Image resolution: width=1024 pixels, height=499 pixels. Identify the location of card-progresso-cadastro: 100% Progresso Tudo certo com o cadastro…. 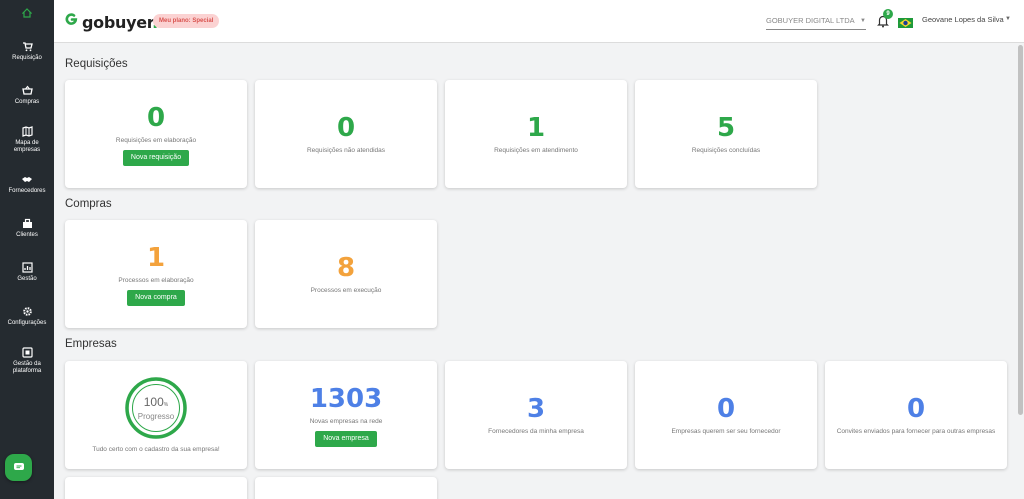
(156, 415).